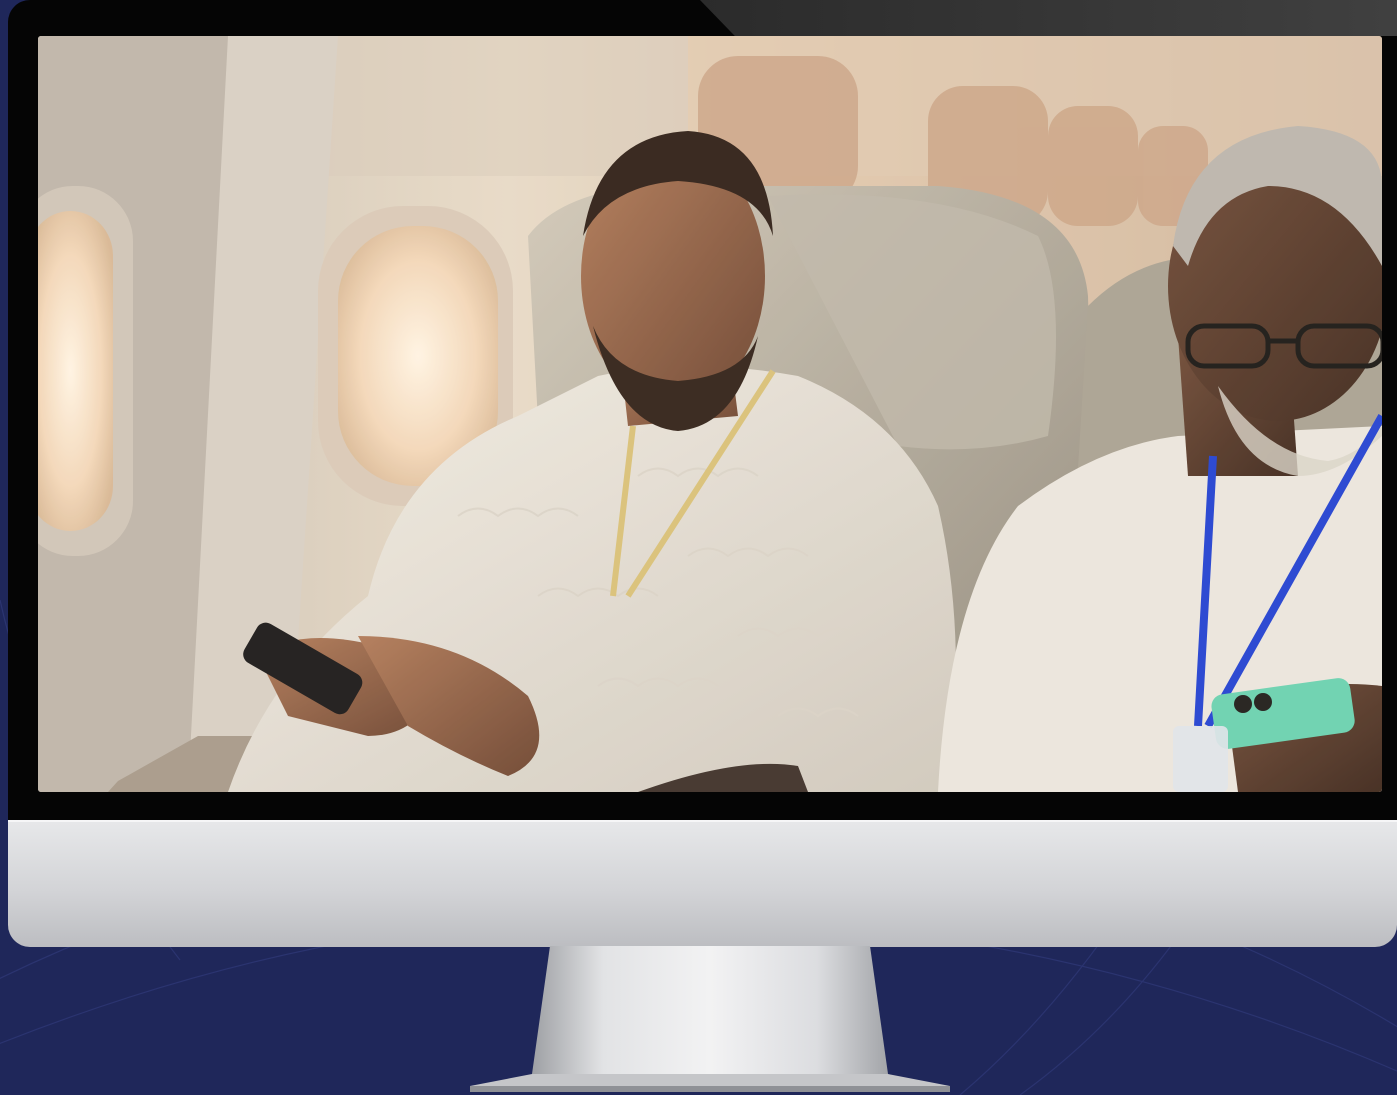  I want to click on bezel-glare, so click(1048, 18).